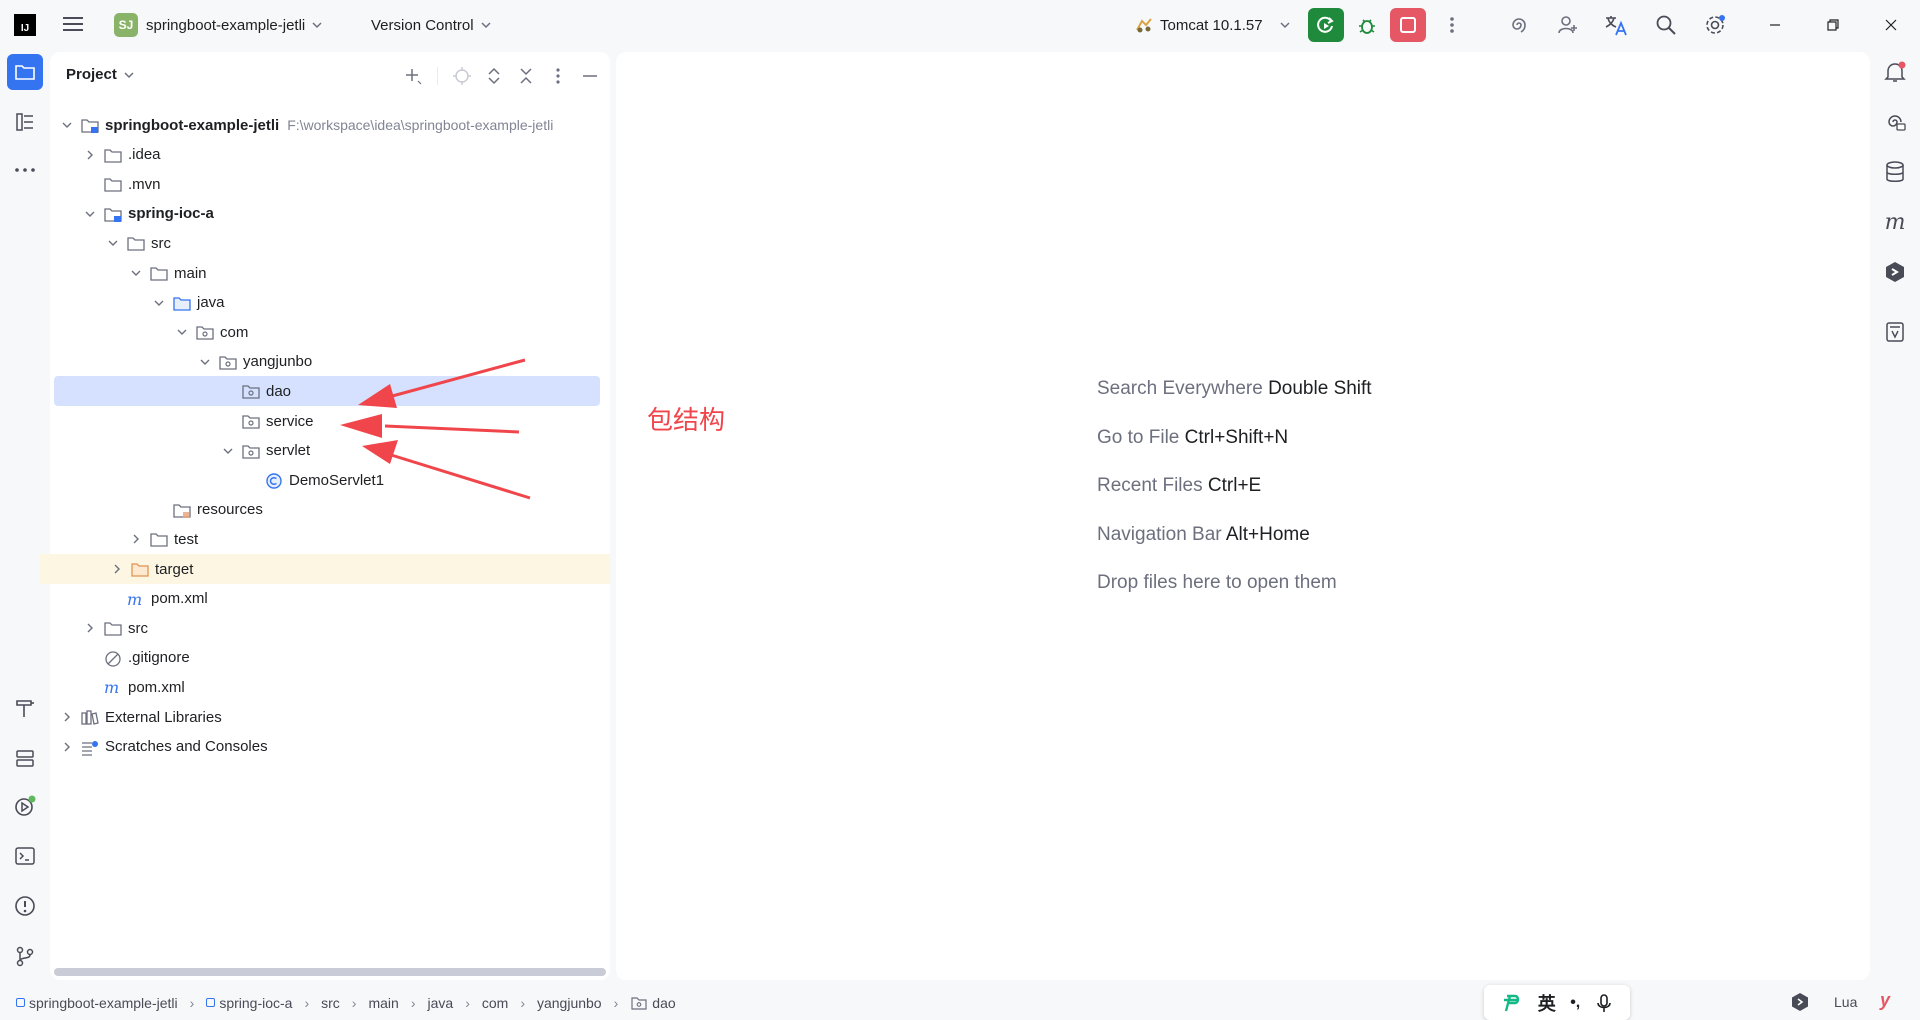  I want to click on ime-punctuation: •,, so click(1575, 1003).